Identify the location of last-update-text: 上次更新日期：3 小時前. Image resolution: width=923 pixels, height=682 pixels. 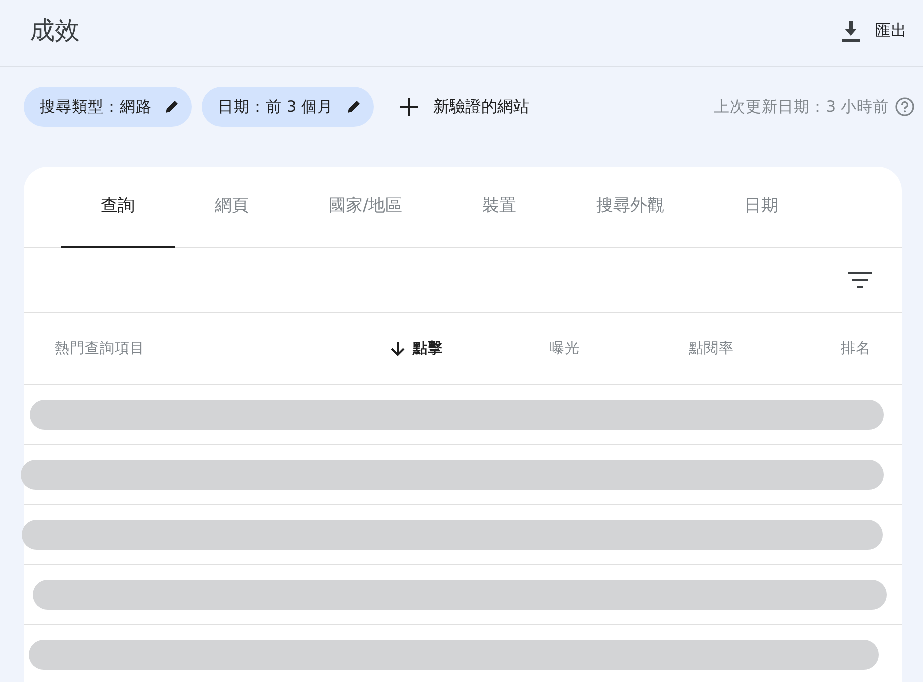
(801, 107).